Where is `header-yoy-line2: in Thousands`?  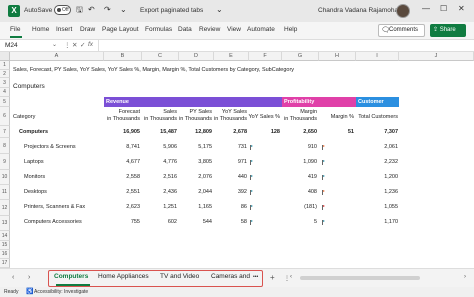 header-yoy-line2: in Thousands is located at coordinates (230, 119).